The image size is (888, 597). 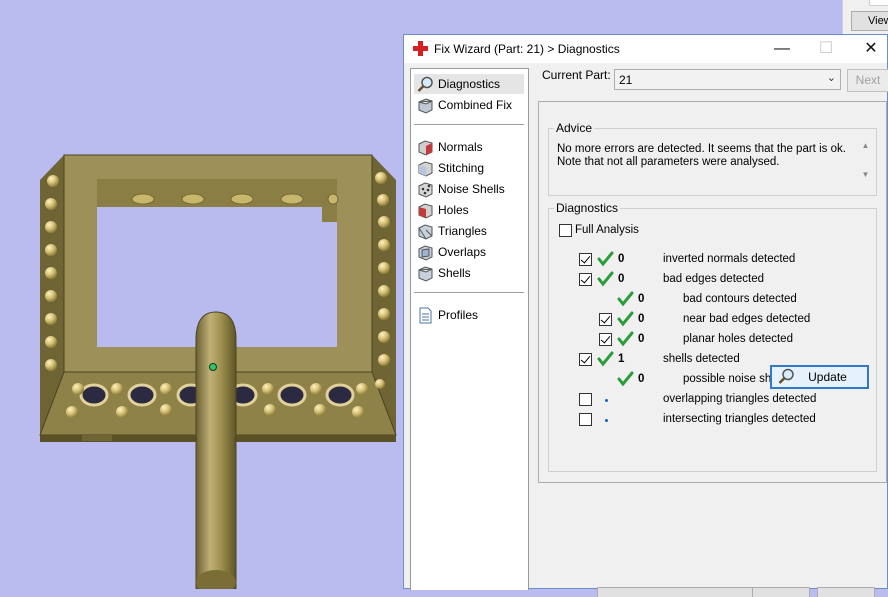 I want to click on intersecting-triangles-checkbox, so click(x=585, y=419).